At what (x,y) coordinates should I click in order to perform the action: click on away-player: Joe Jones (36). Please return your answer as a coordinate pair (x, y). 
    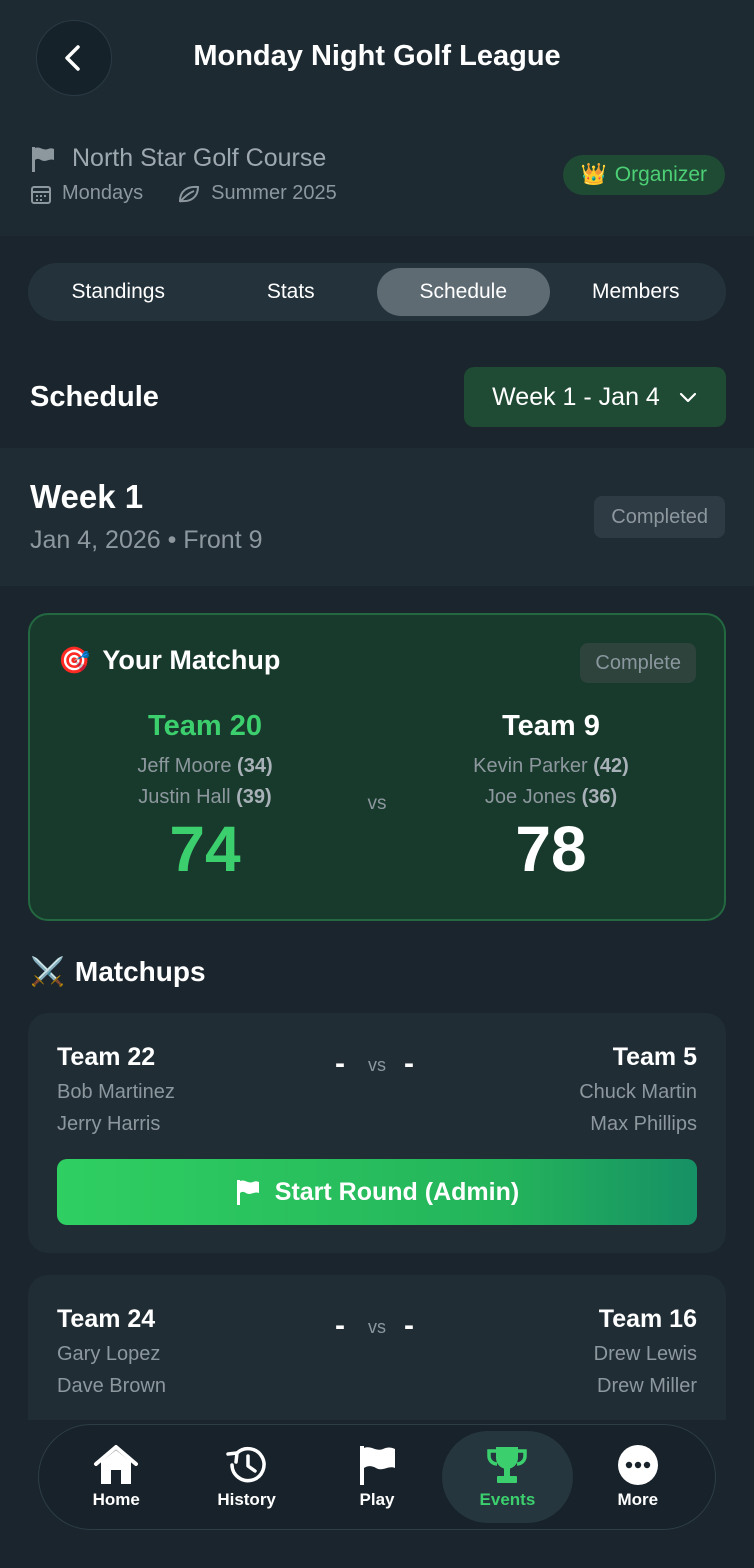
    Looking at the image, I should click on (551, 797).